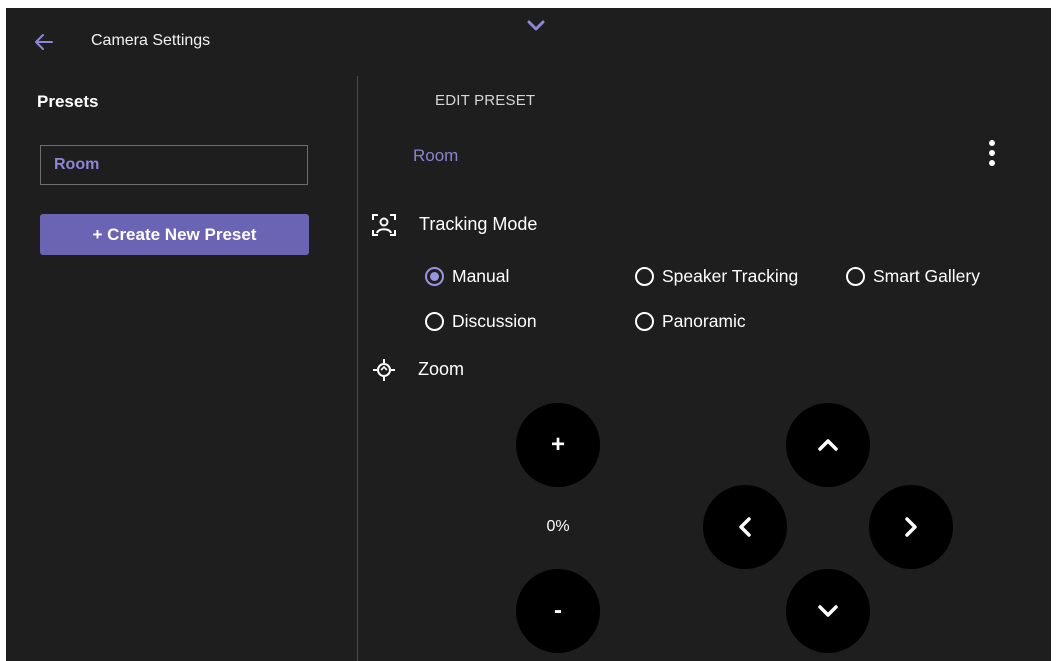 The image size is (1057, 661). I want to click on more-options-button, so click(992, 154).